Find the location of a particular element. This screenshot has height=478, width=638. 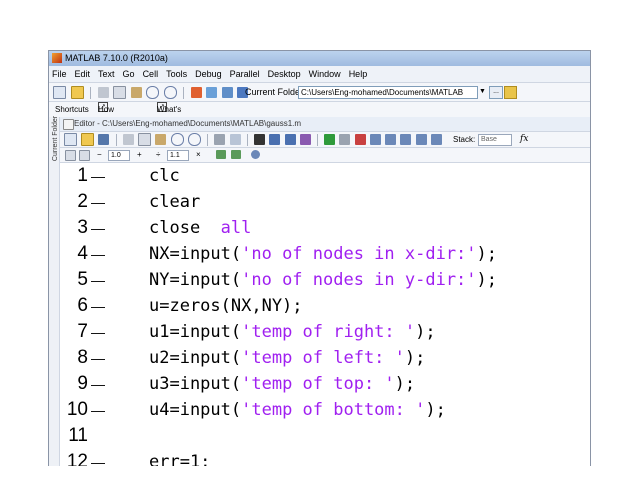

cell-format-icon is located at coordinates (221, 154).